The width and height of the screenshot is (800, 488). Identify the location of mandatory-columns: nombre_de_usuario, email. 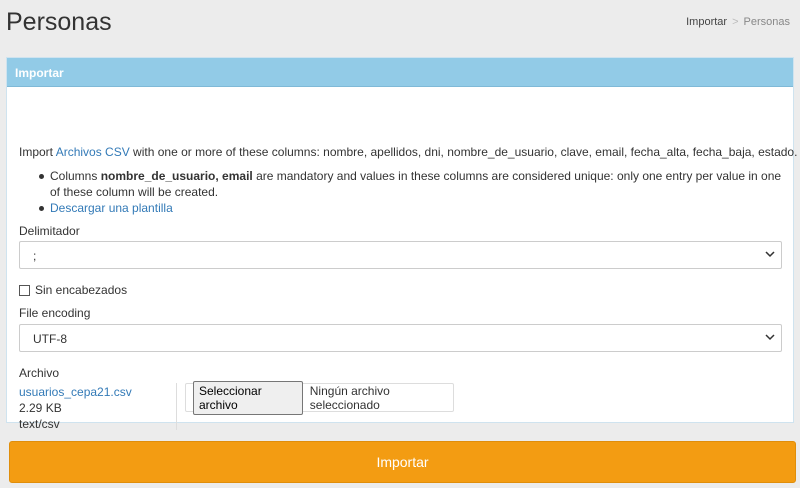
(176, 176).